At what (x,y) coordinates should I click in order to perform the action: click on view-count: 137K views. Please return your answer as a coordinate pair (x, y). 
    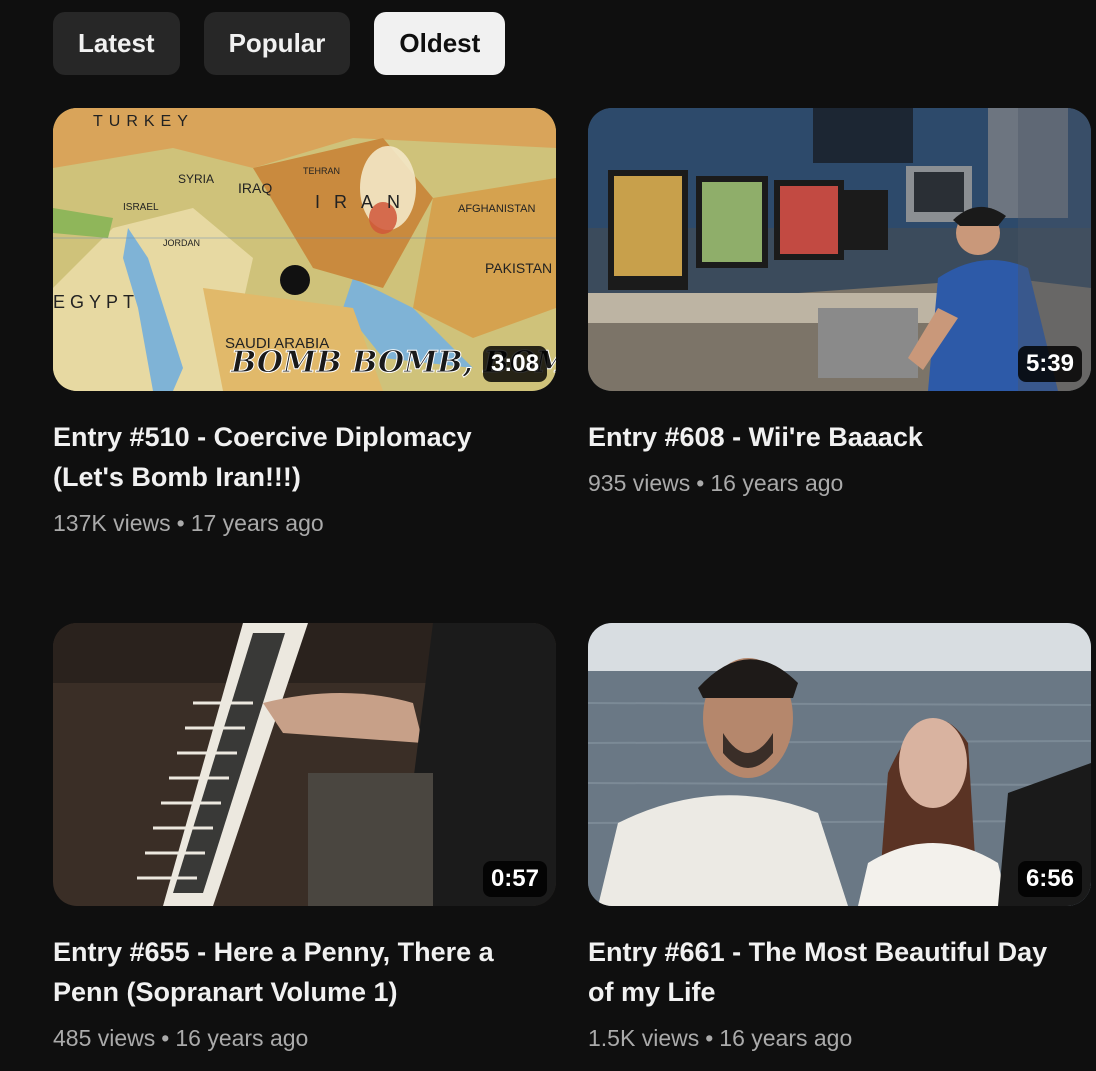
    Looking at the image, I should click on (112, 523).